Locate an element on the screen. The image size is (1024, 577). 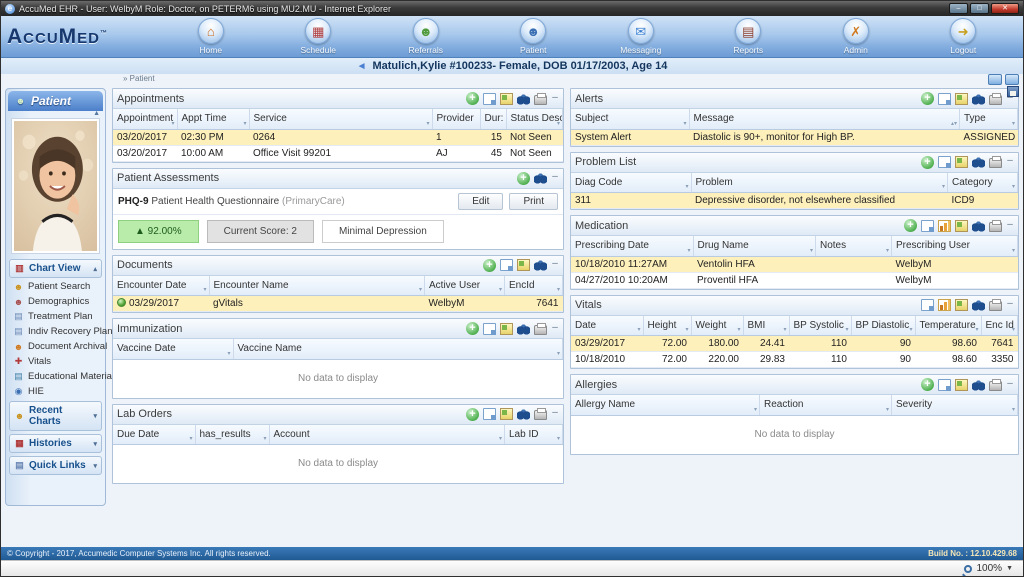
column-header: BP Systolic ▾ is located at coordinates (820, 325).